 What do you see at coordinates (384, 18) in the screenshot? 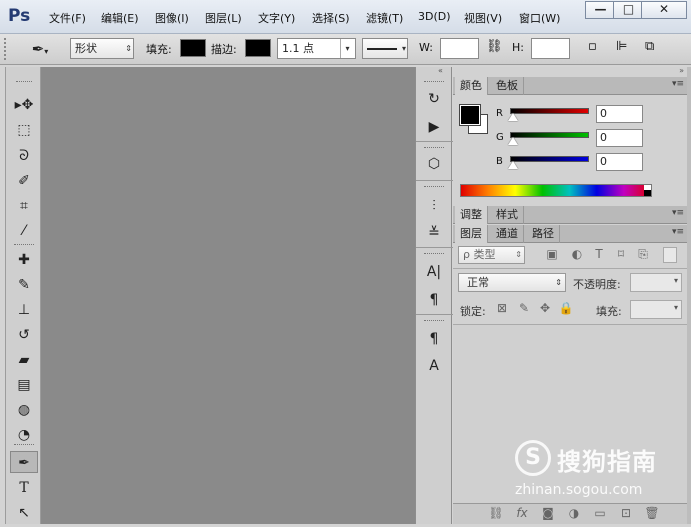
I see `menu-filter: 滤镜(T)` at bounding box center [384, 18].